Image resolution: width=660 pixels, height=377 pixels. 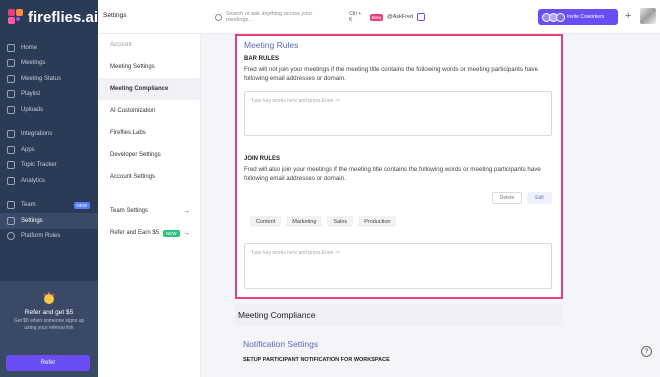 I want to click on playlist-icon, so click(x=11, y=94).